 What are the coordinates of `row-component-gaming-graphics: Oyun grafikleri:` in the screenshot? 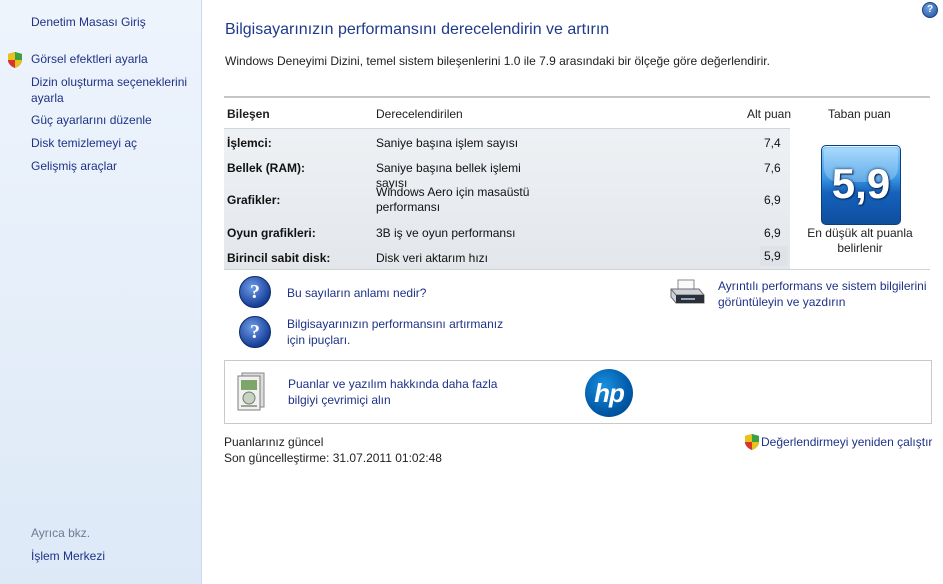 It's located at (271, 233).